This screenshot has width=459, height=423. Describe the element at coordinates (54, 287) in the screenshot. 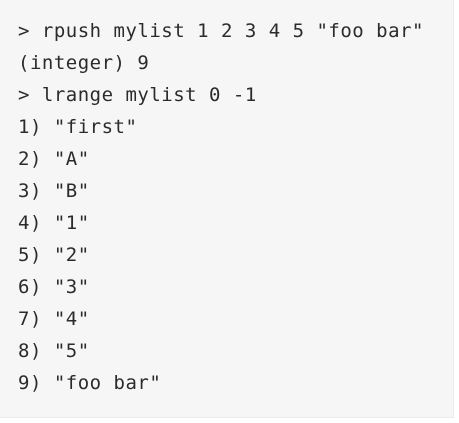

I see `list-item: 6) "3"` at that location.